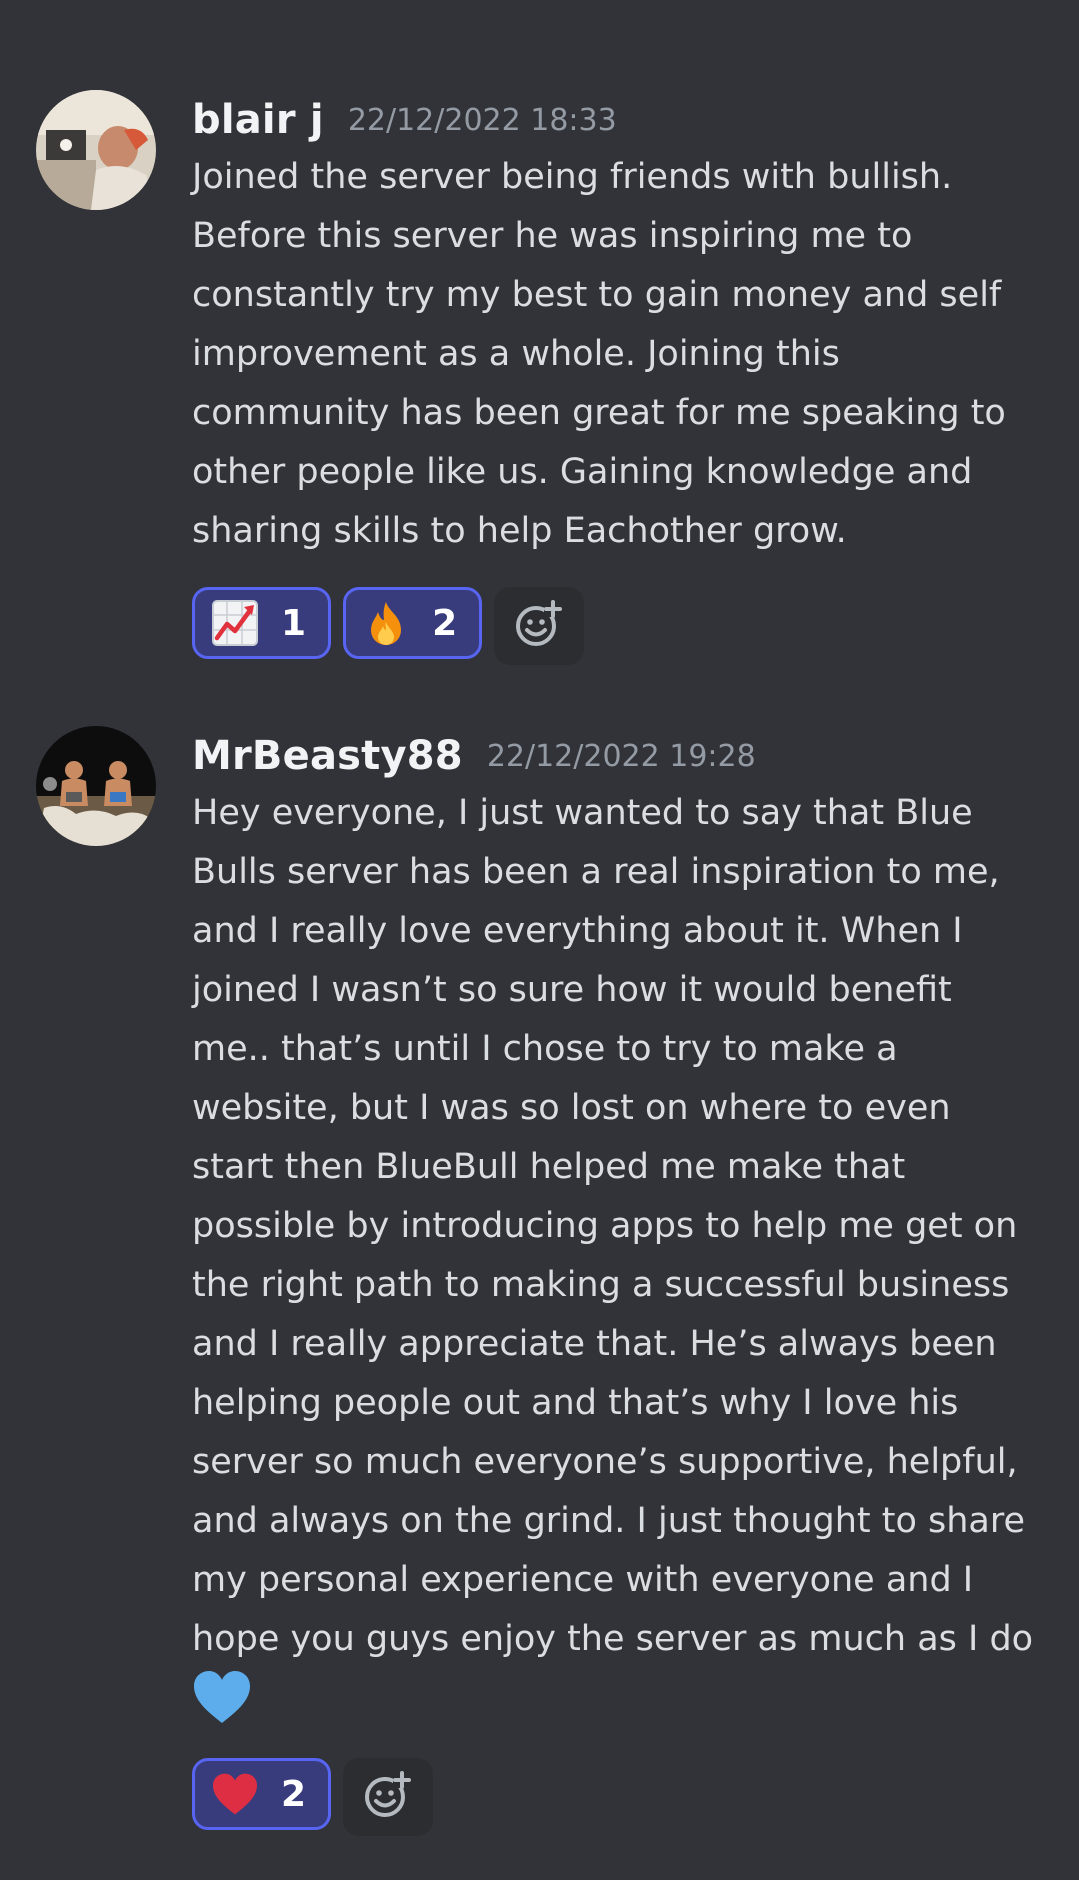 The image size is (1079, 1880). What do you see at coordinates (622, 1698) in the screenshot?
I see `trailing-emoji-line` at bounding box center [622, 1698].